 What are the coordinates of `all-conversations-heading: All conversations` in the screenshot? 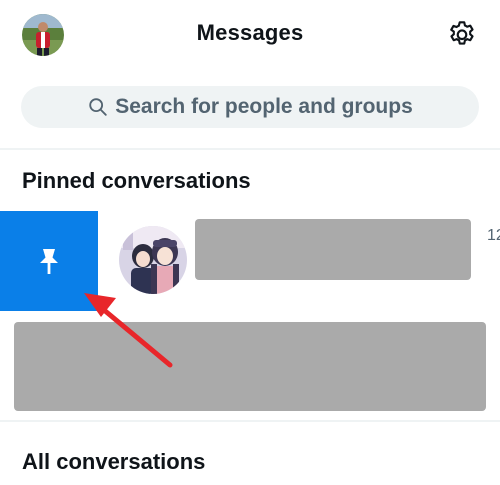 It's located at (114, 461).